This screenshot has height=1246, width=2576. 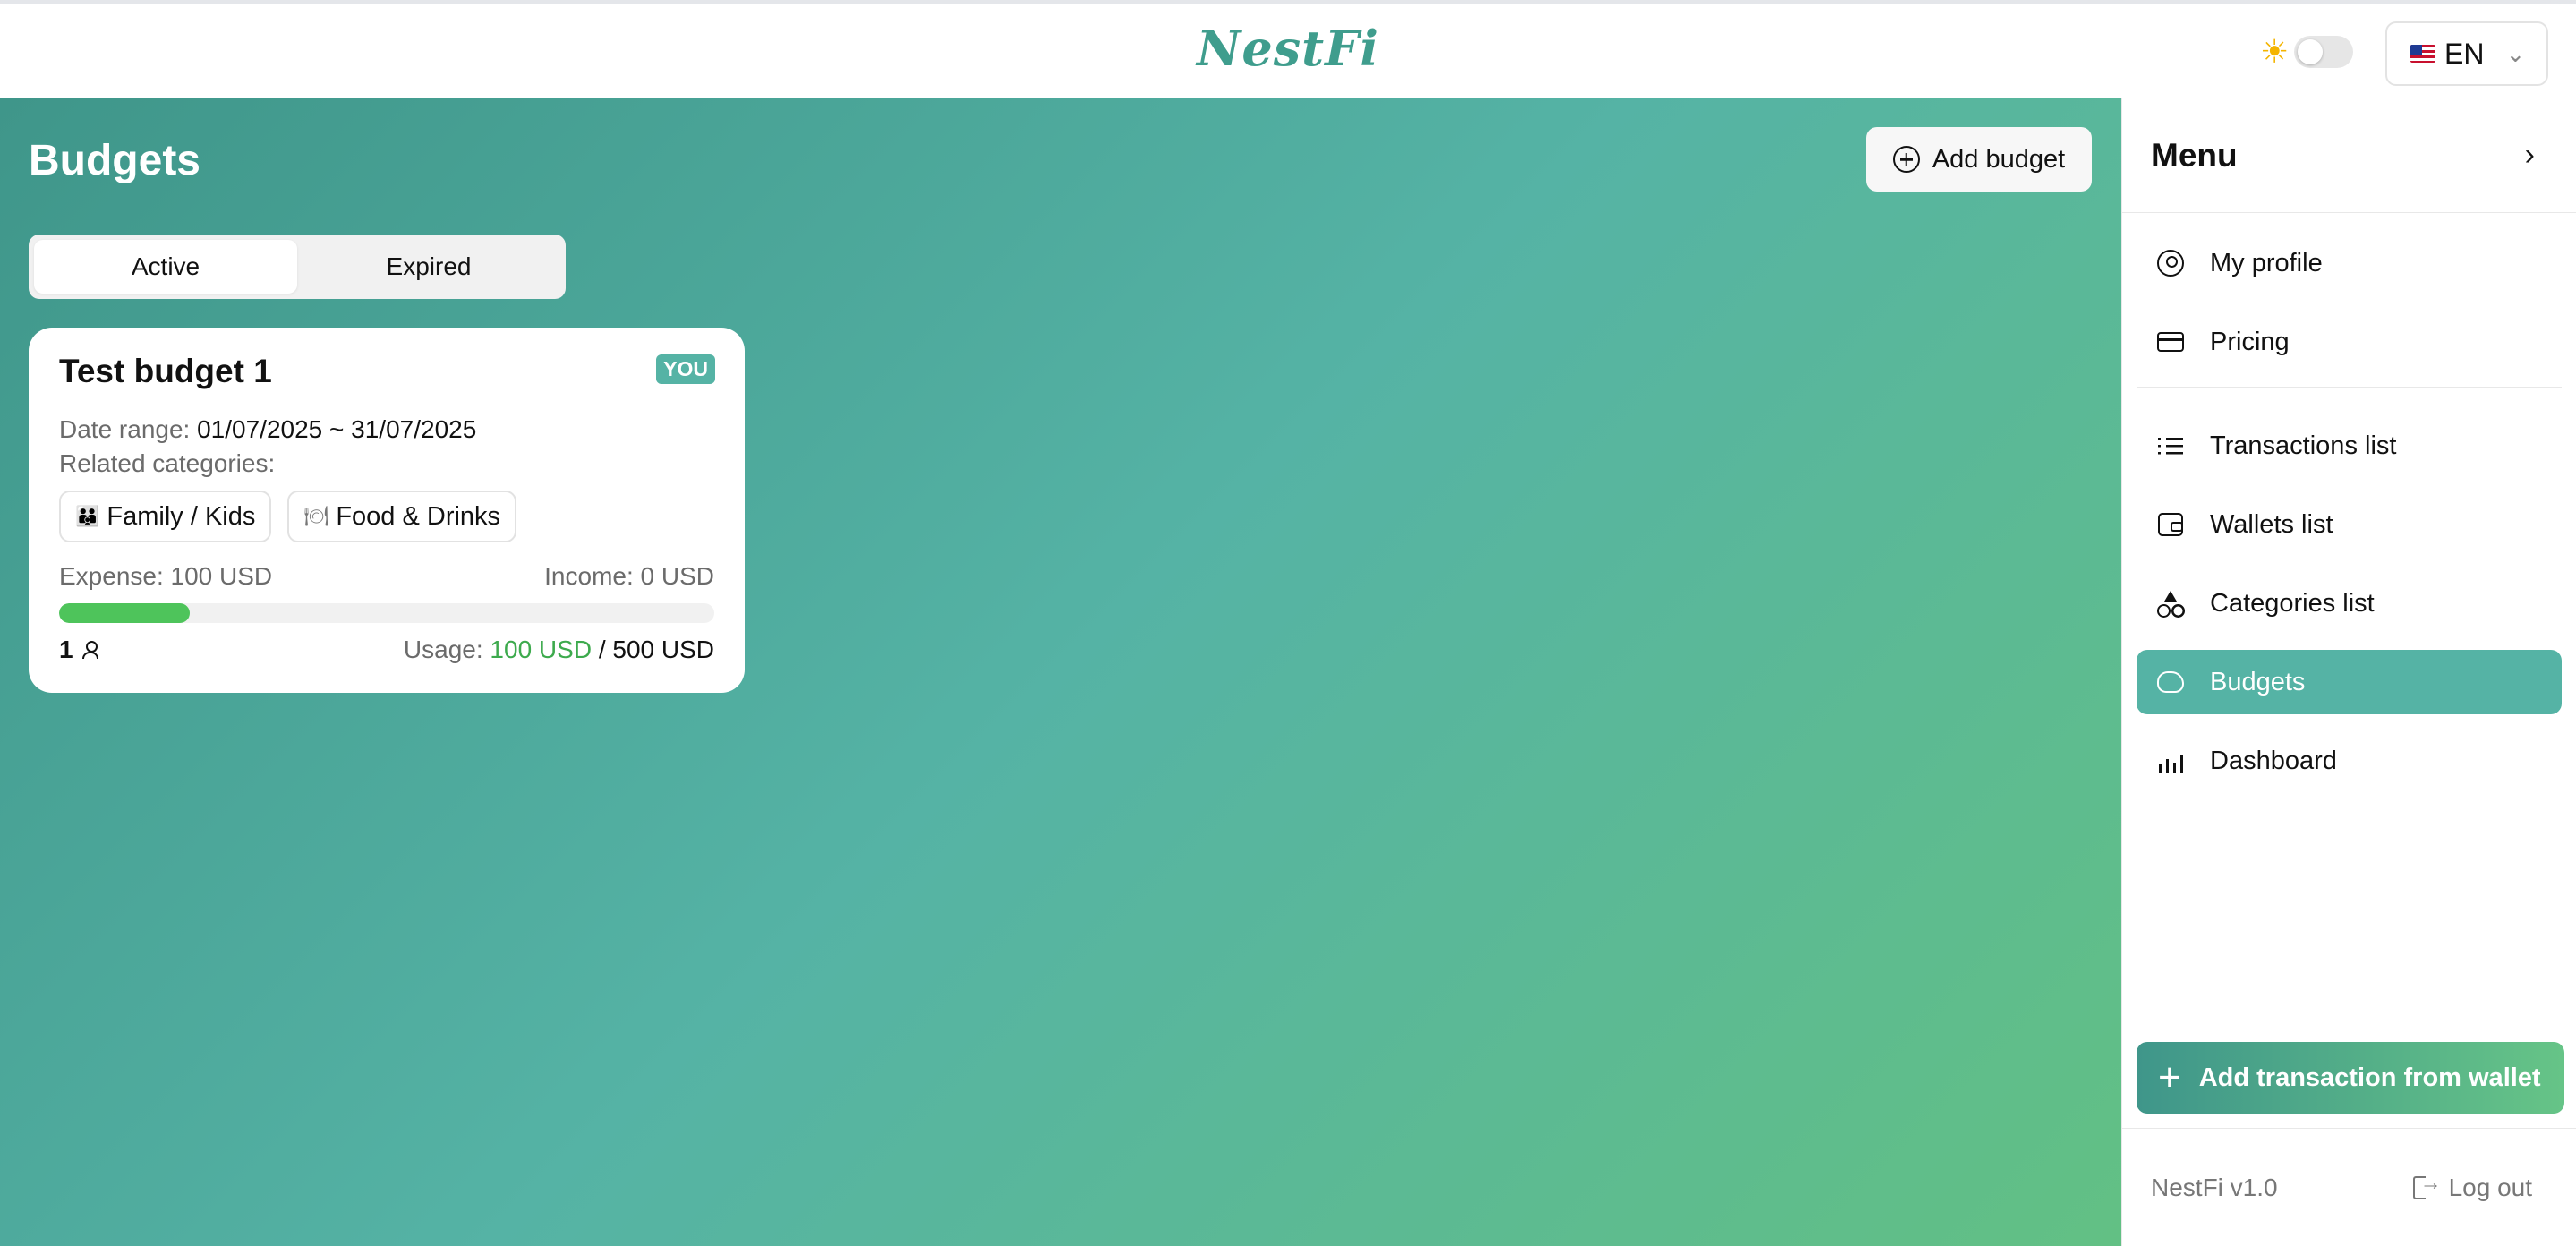 What do you see at coordinates (66, 649) in the screenshot?
I see `members-count-value: 1` at bounding box center [66, 649].